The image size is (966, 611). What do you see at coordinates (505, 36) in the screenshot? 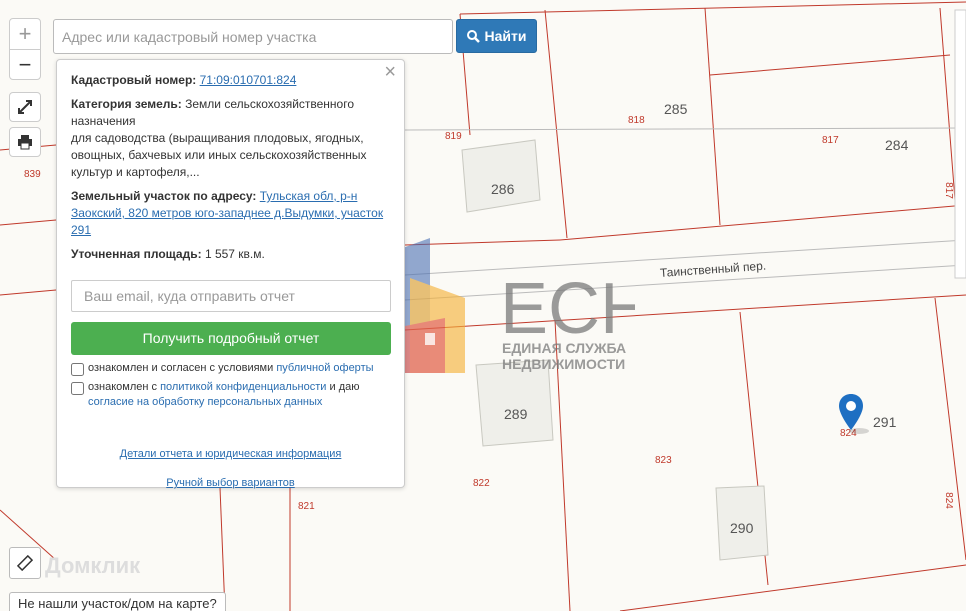
I see `search-button-label: Найти` at bounding box center [505, 36].